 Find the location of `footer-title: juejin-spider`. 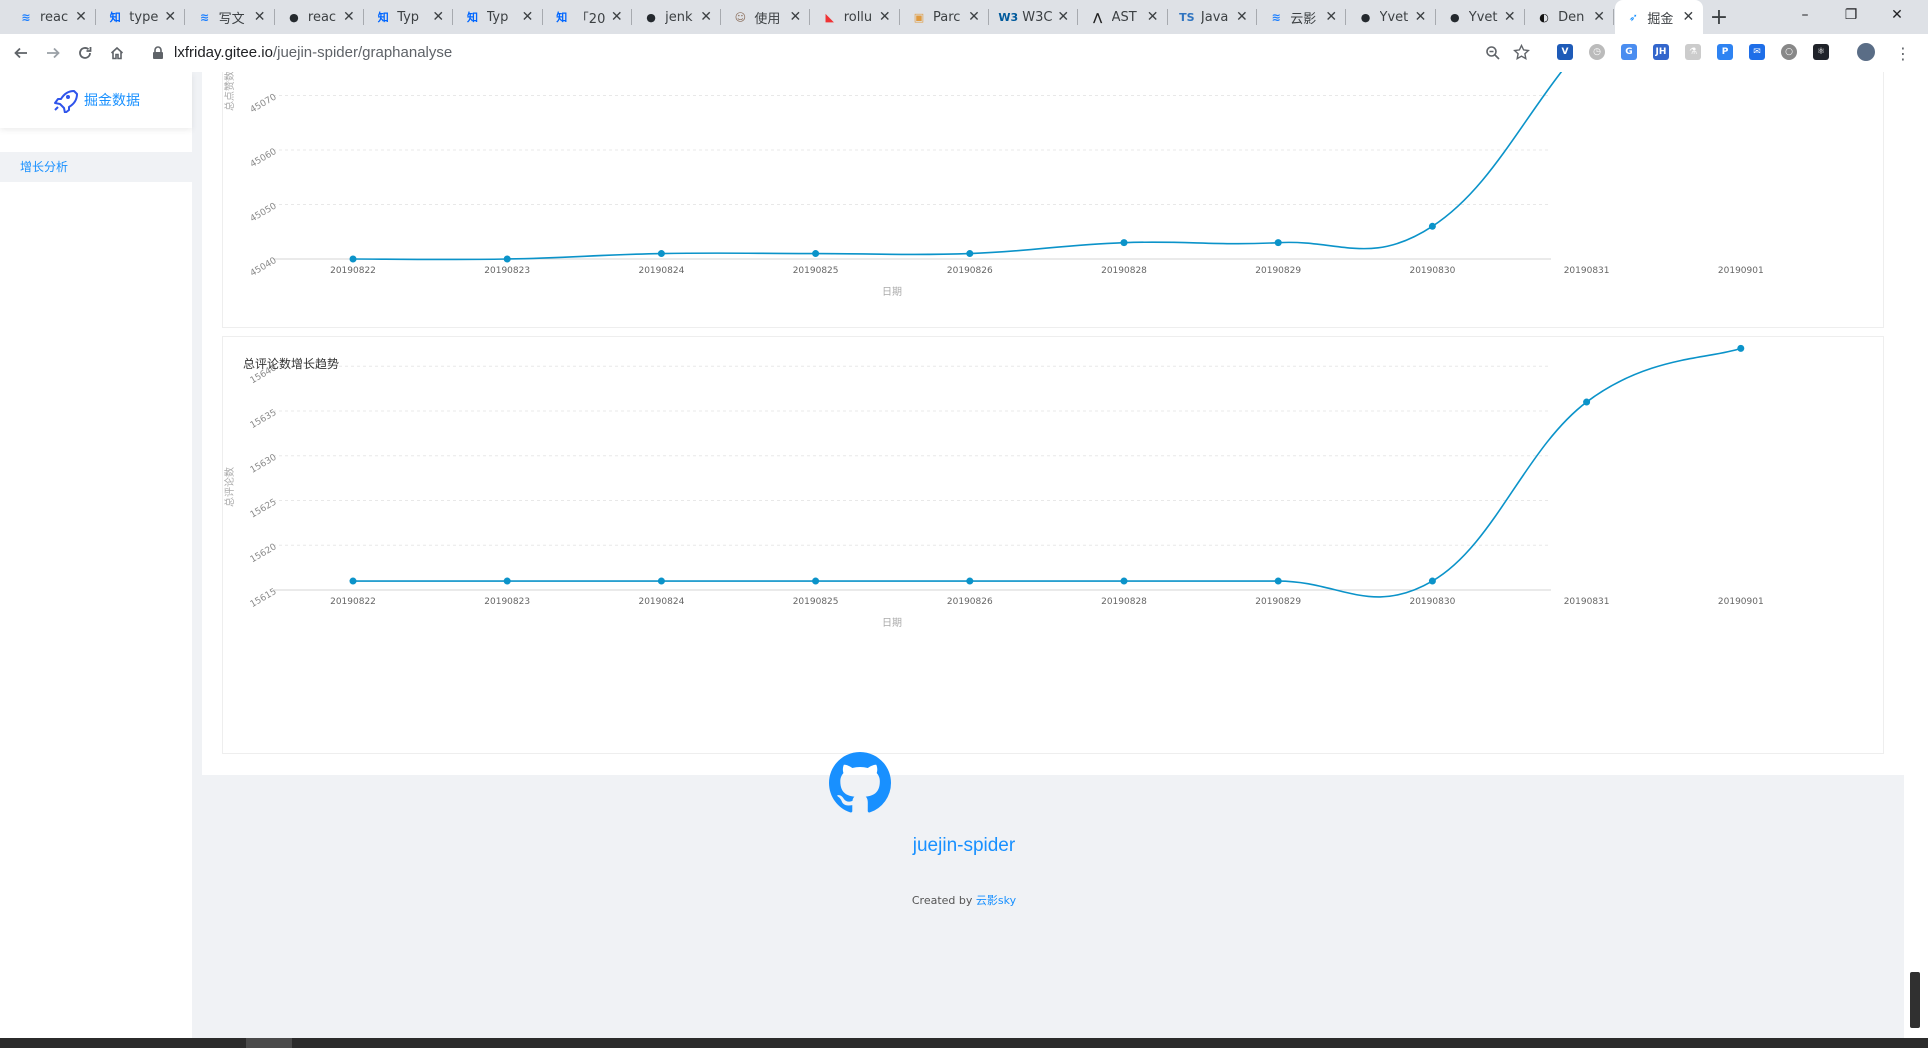

footer-title: juejin-spider is located at coordinates (964, 846).